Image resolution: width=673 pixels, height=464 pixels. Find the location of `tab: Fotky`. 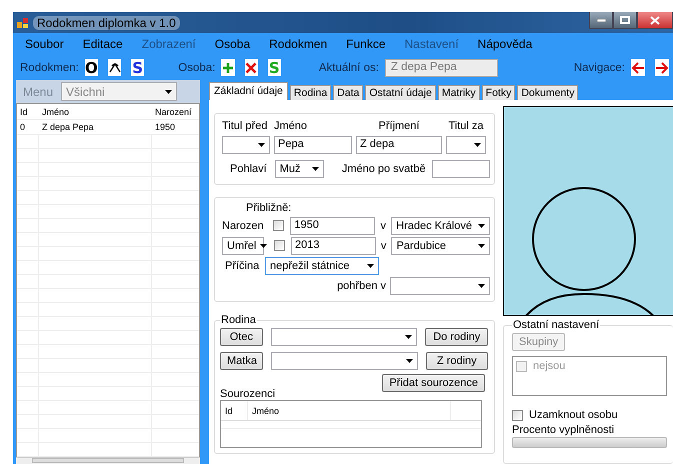

tab: Fotky is located at coordinates (499, 92).